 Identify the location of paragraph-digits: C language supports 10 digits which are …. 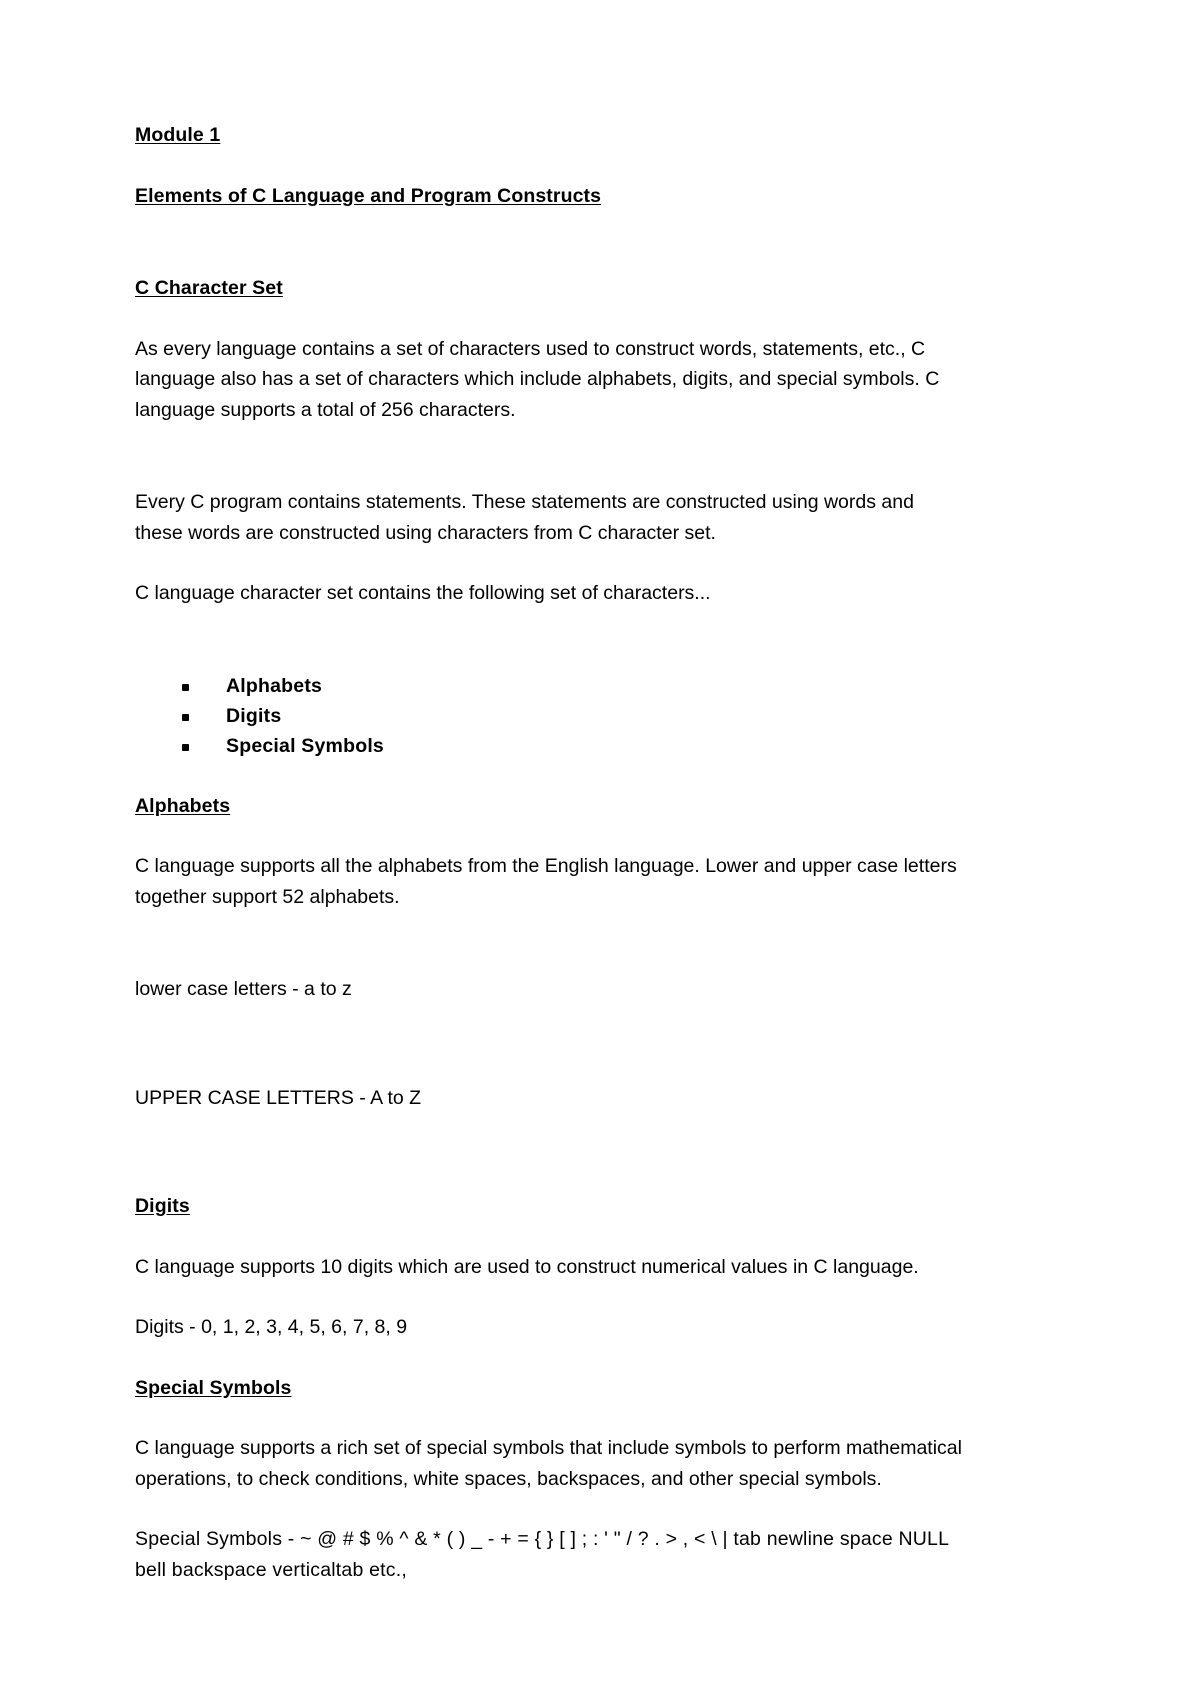
(527, 1266).